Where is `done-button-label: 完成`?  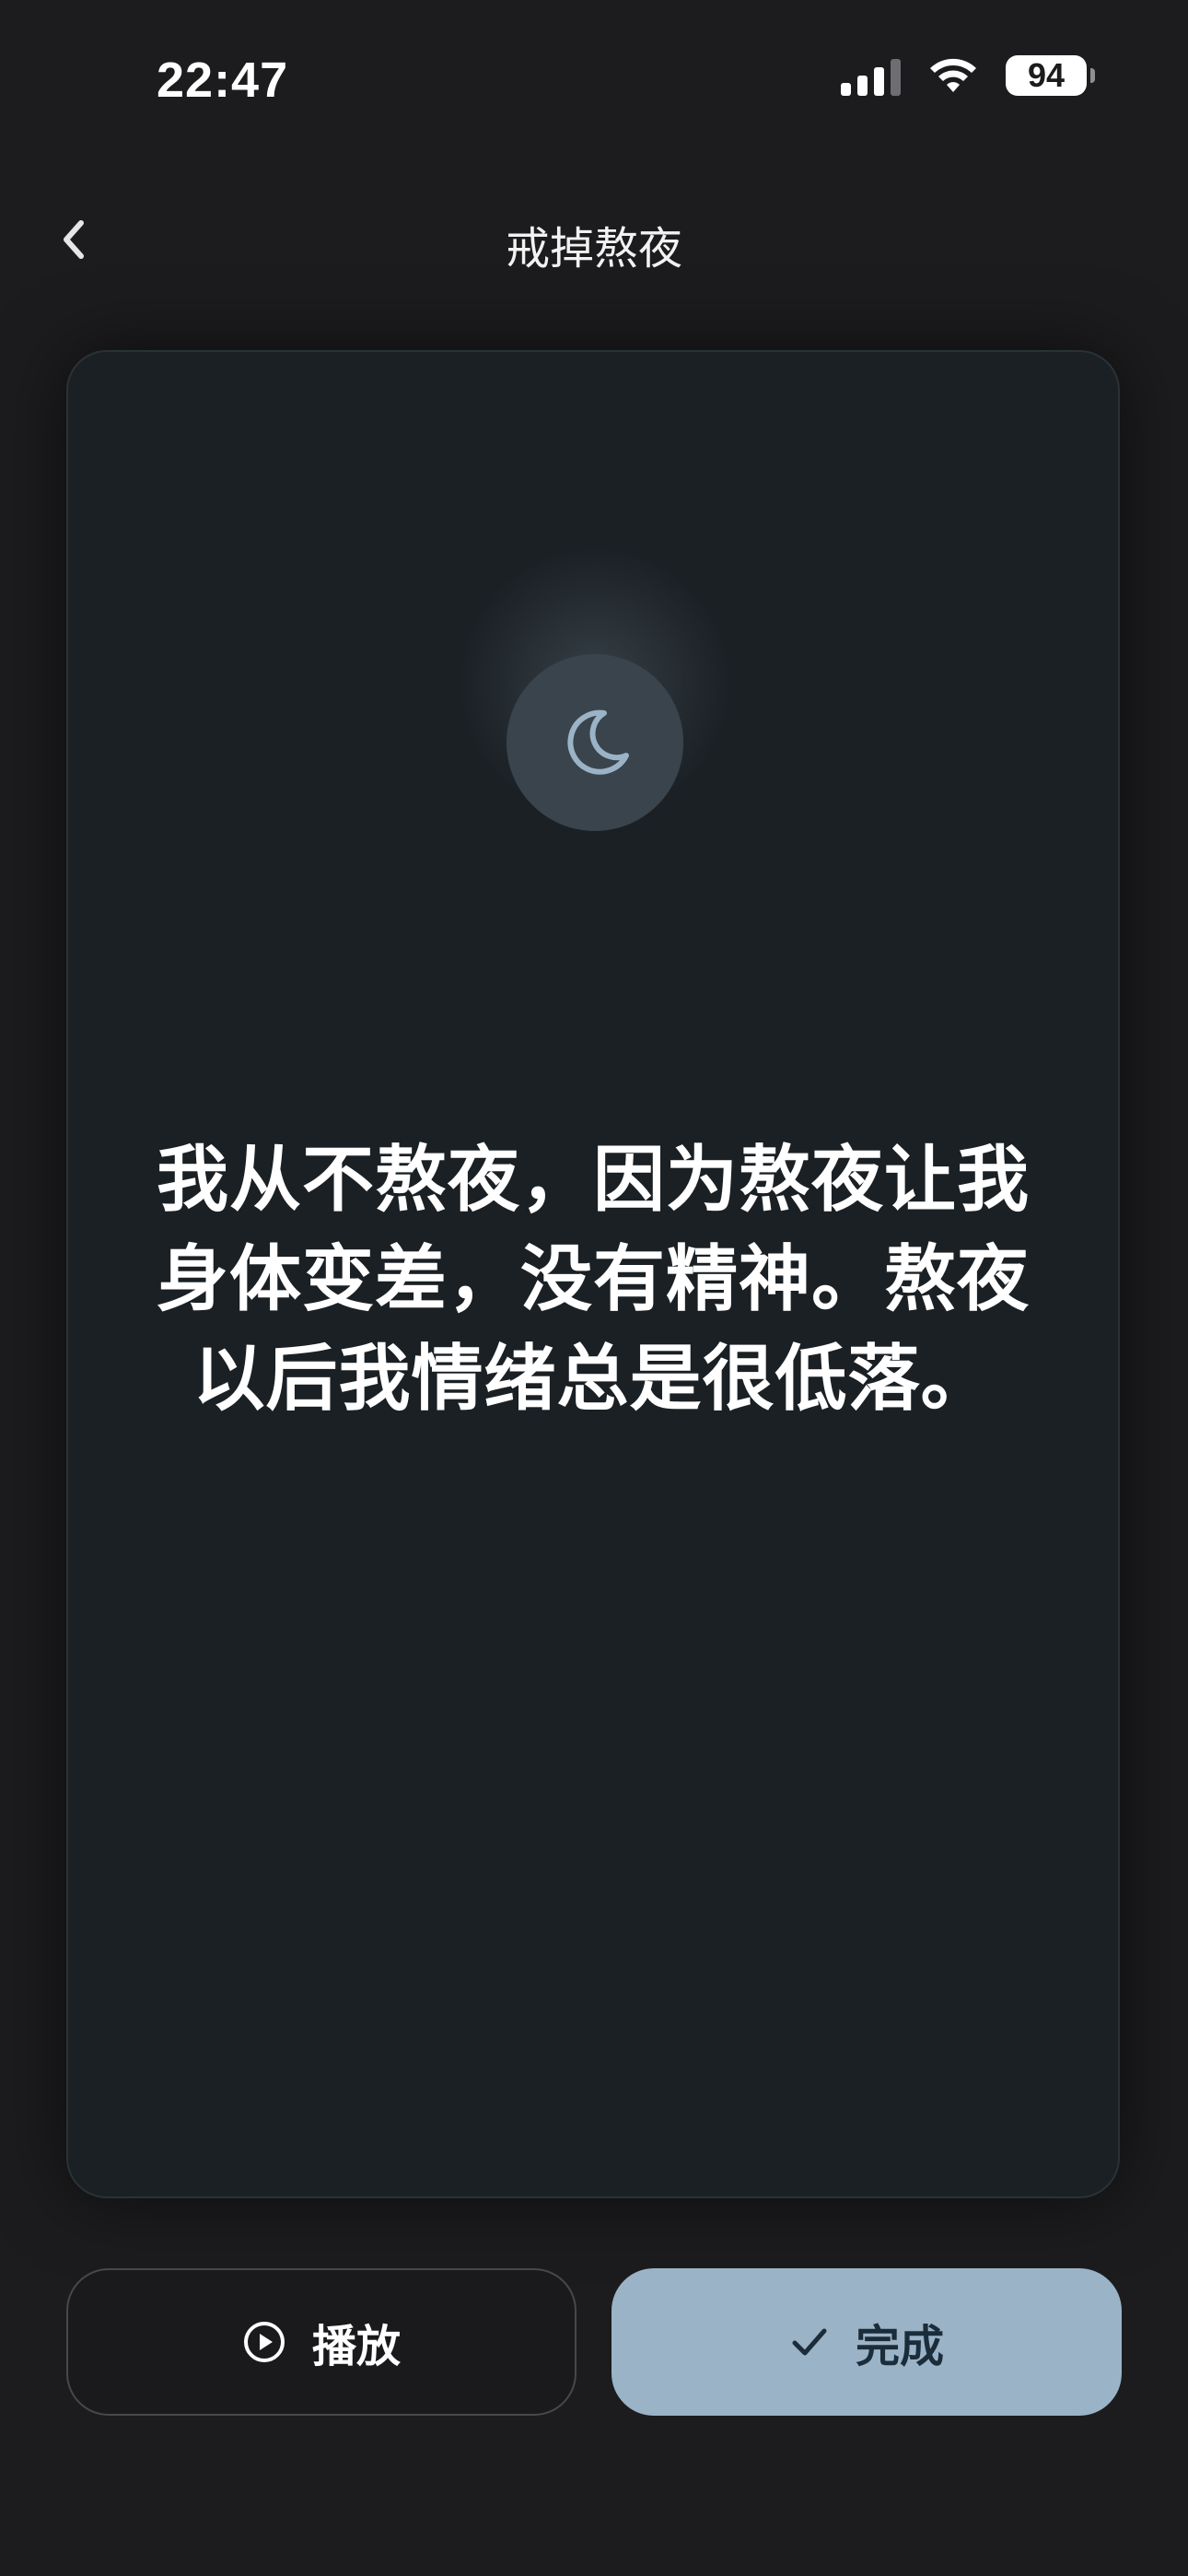
done-button-label: 完成 is located at coordinates (899, 2346).